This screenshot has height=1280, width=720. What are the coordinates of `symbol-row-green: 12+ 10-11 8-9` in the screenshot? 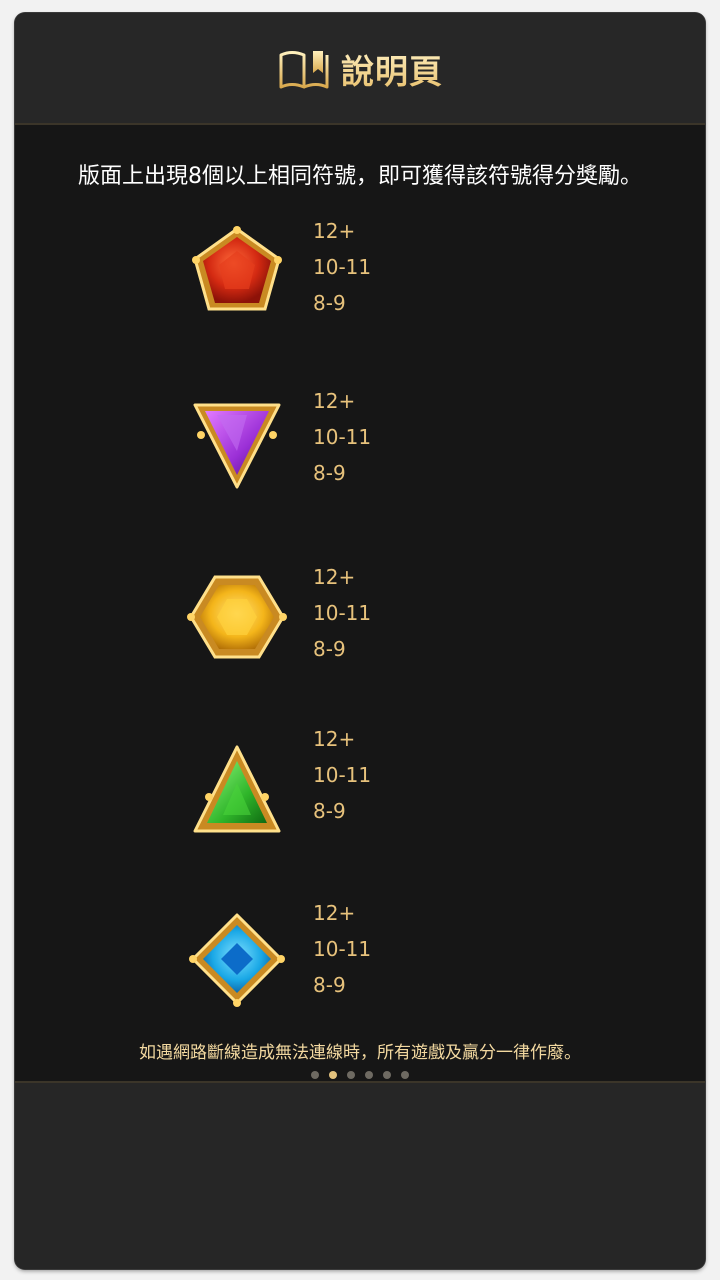 It's located at (360, 777).